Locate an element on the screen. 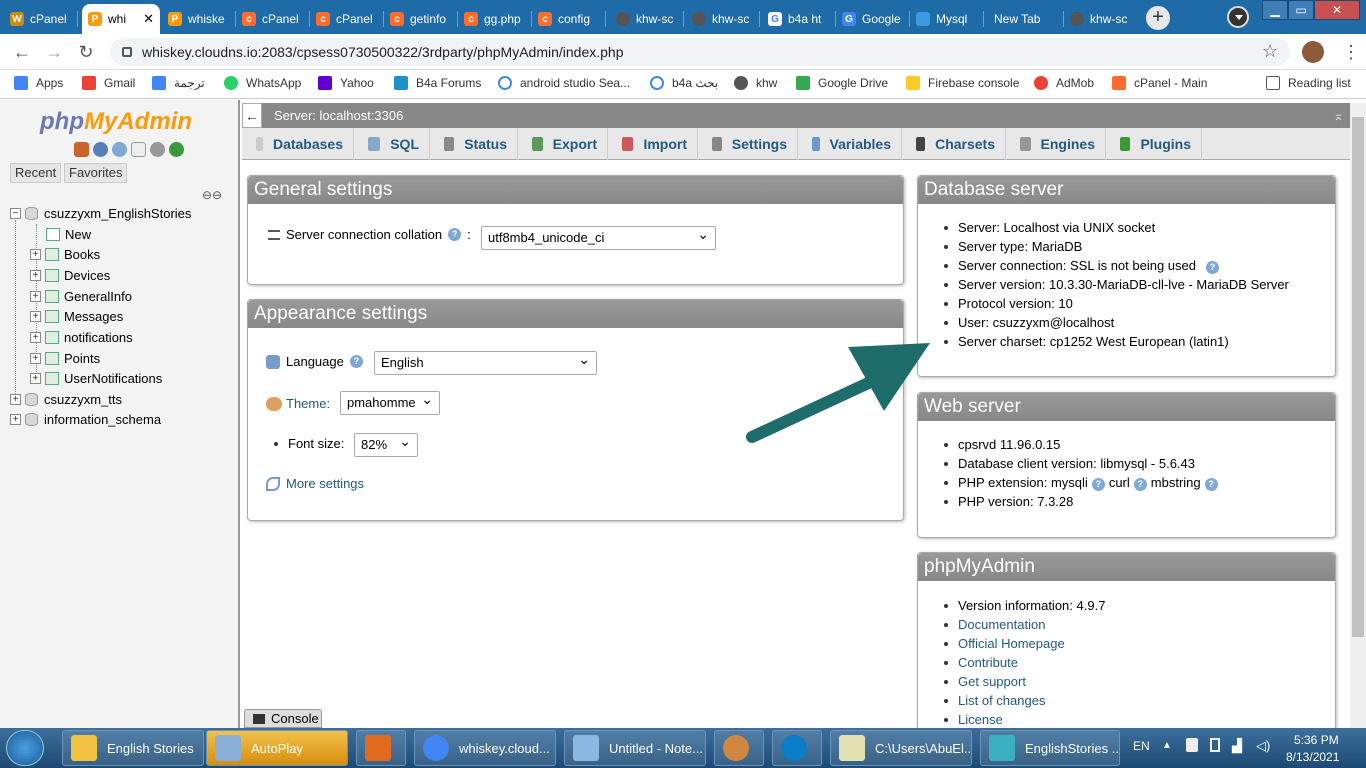 Image resolution: width=1366 pixels, height=768 pixels. tree-table: + UserNotifications is located at coordinates (96, 378).